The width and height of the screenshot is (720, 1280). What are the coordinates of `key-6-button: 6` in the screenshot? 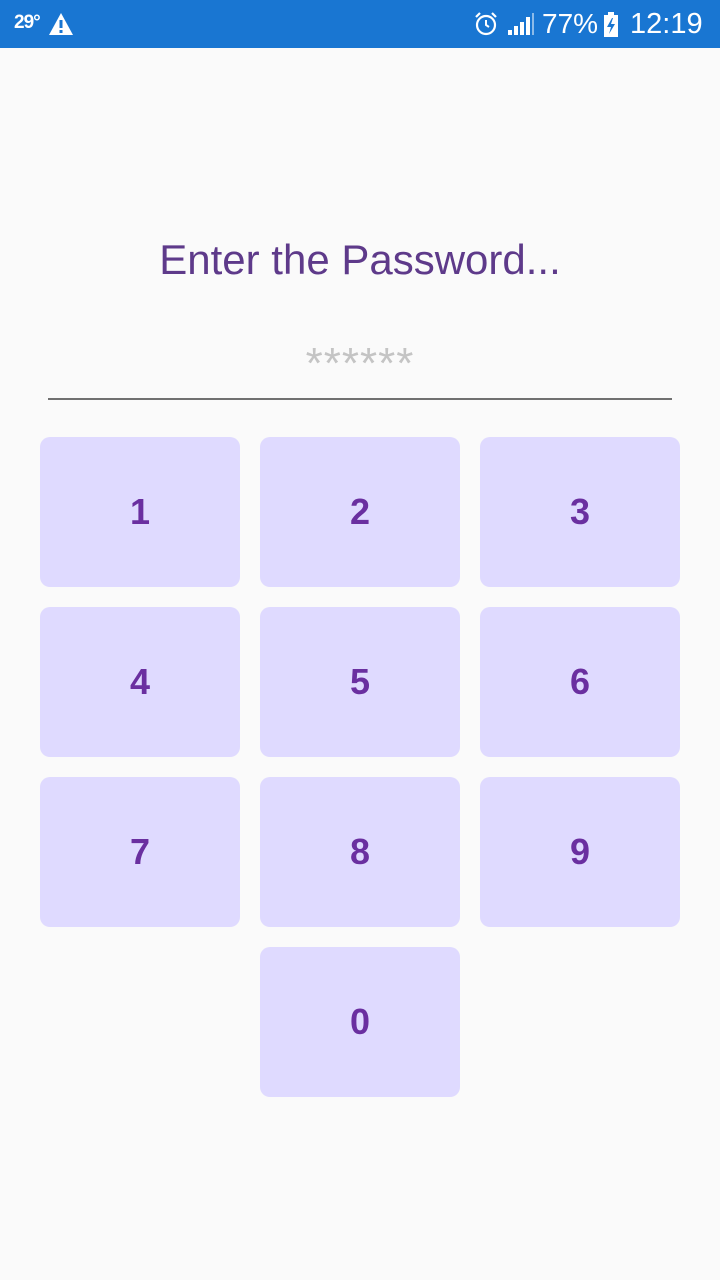 It's located at (580, 682).